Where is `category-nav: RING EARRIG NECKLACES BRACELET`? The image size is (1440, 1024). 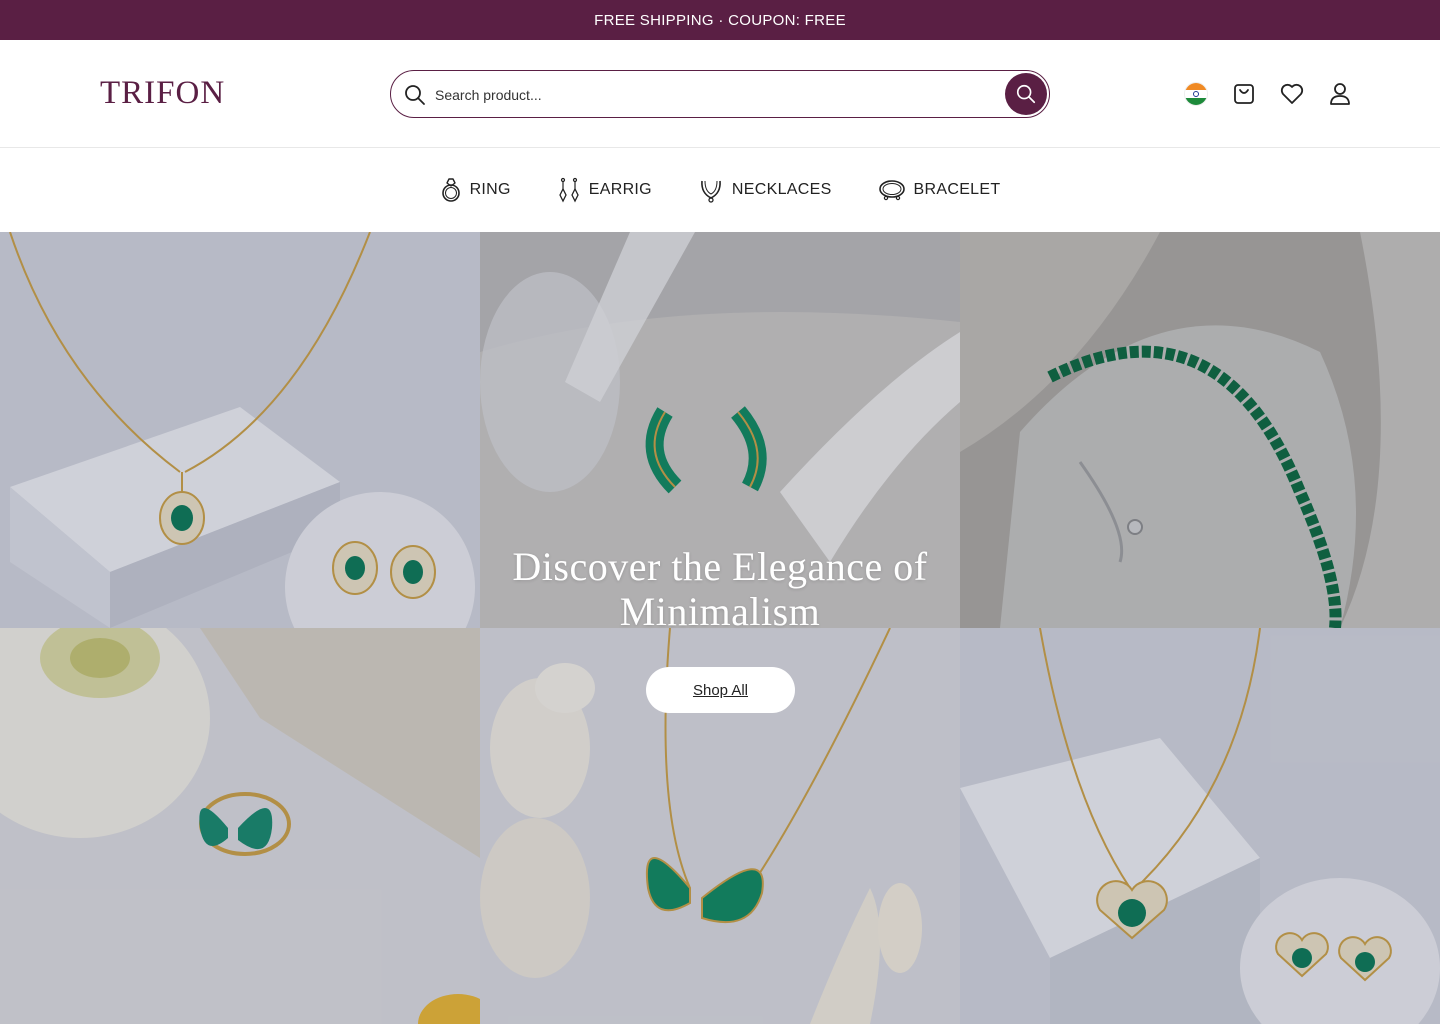
category-nav: RING EARRIG NECKLACES BRACELET is located at coordinates (720, 190).